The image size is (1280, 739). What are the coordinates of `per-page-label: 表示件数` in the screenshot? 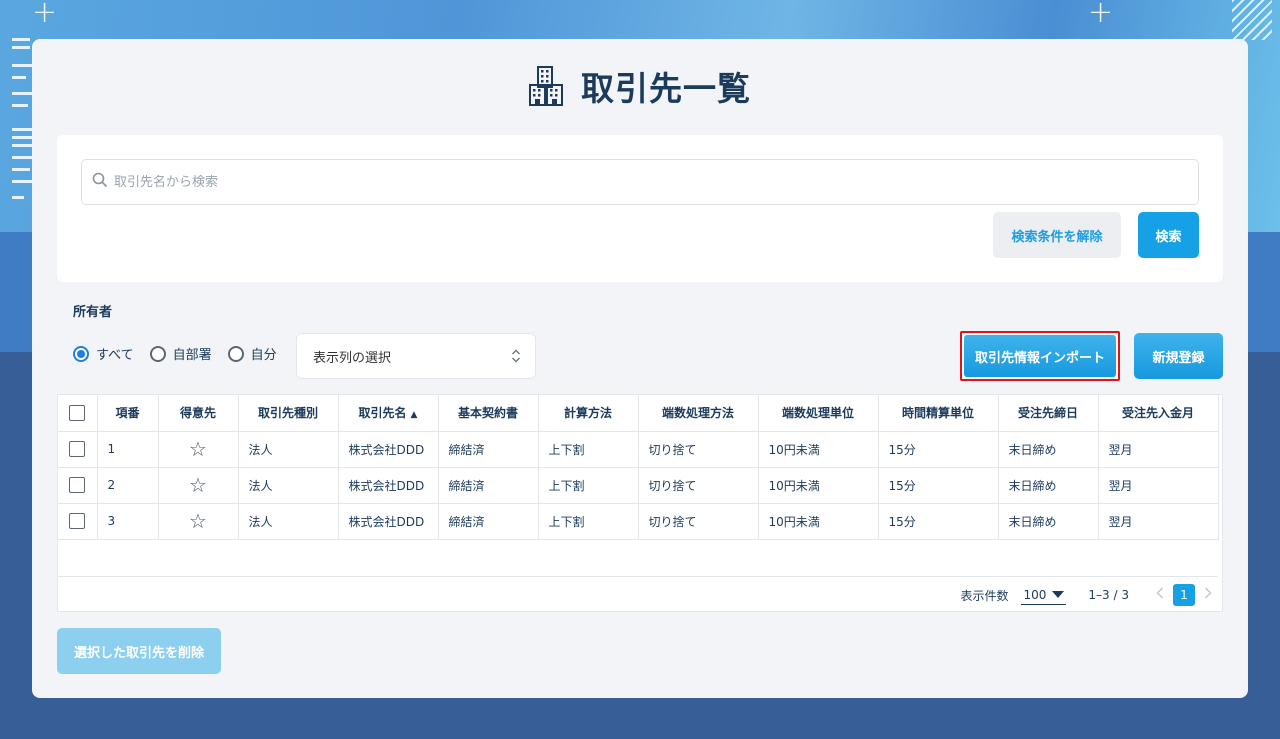 It's located at (984, 595).